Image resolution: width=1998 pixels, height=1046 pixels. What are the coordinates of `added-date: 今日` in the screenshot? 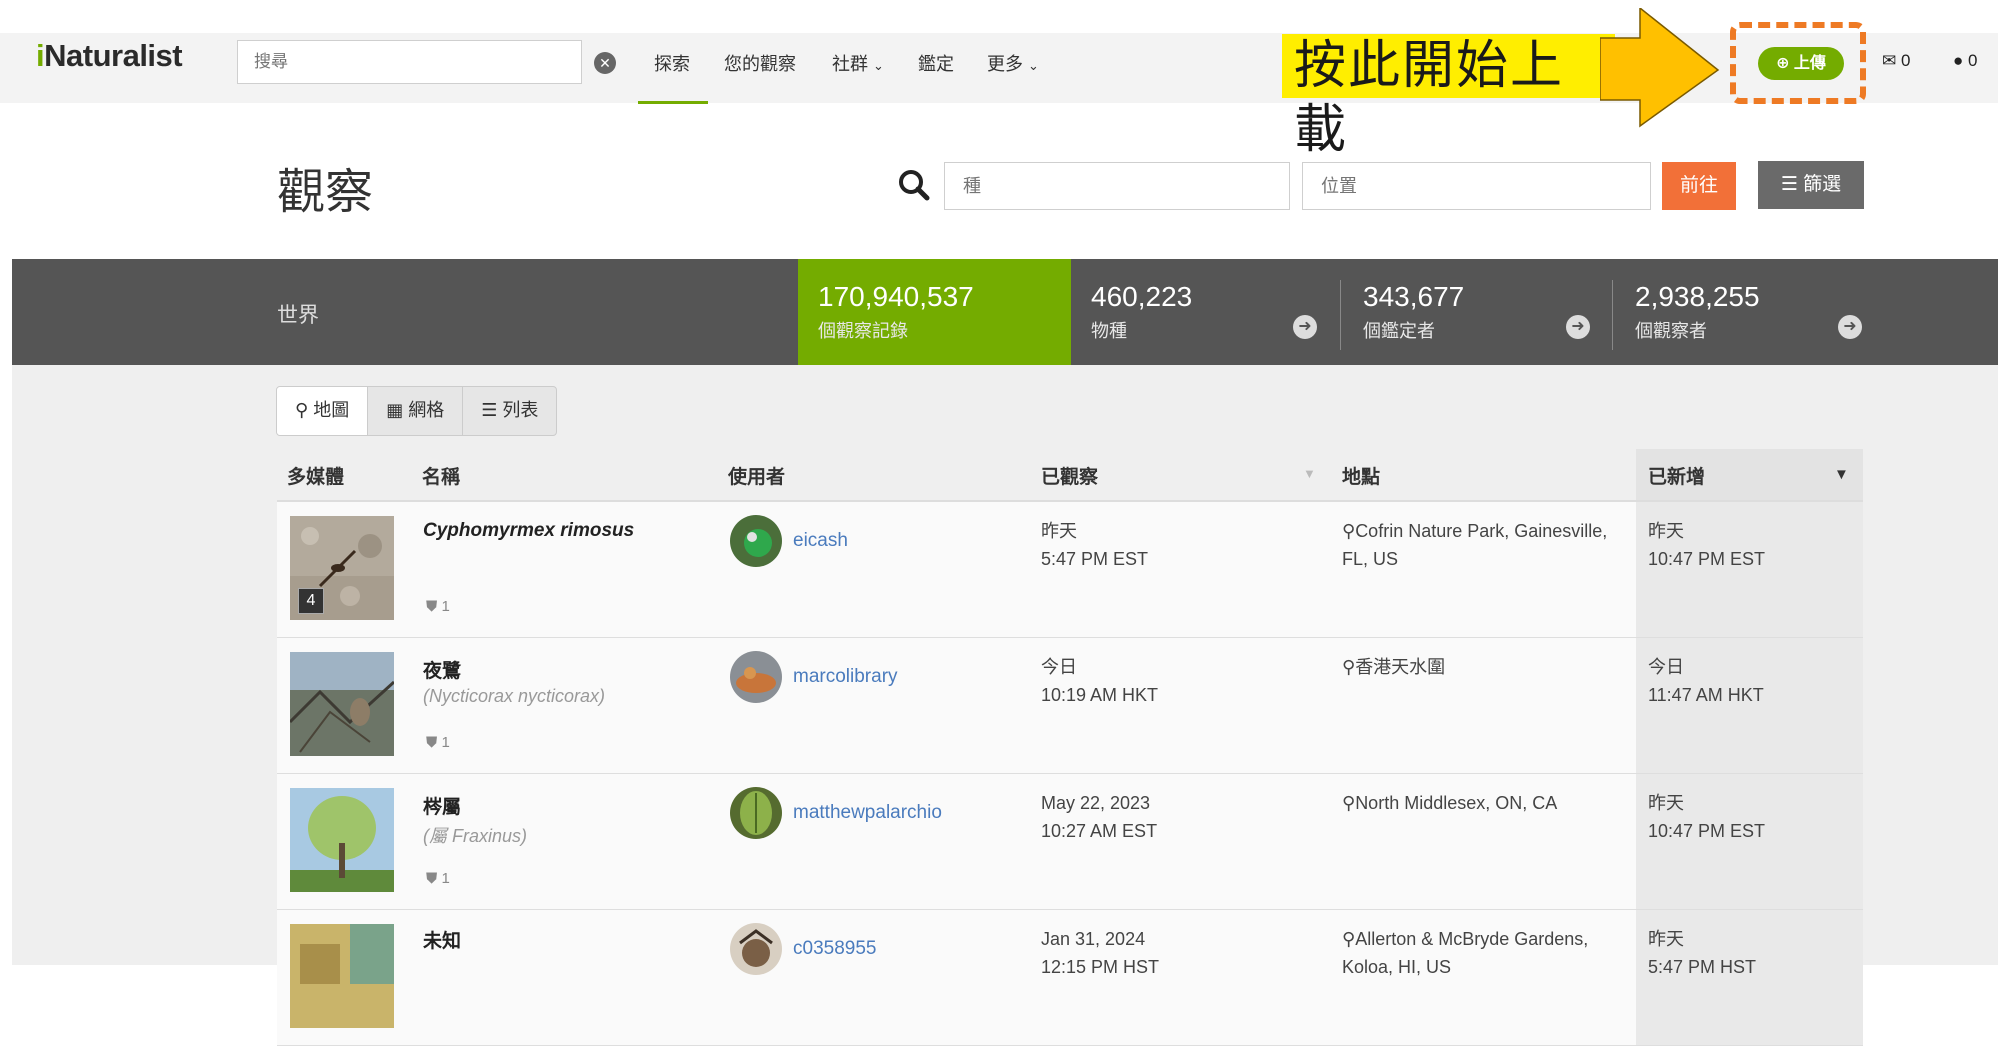 It's located at (1666, 667).